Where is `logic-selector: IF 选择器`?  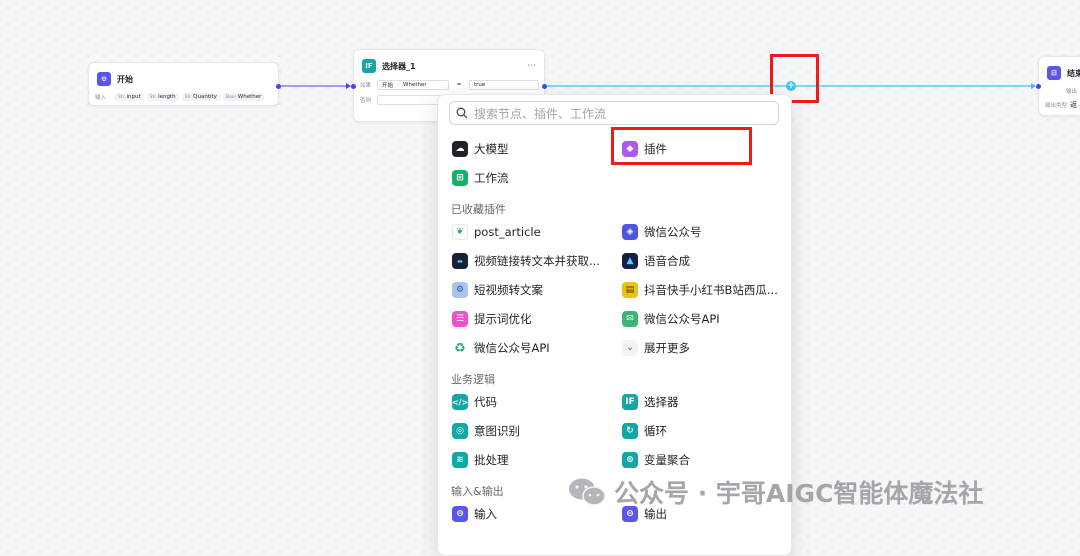
logic-selector: IF 选择器 is located at coordinates (650, 402).